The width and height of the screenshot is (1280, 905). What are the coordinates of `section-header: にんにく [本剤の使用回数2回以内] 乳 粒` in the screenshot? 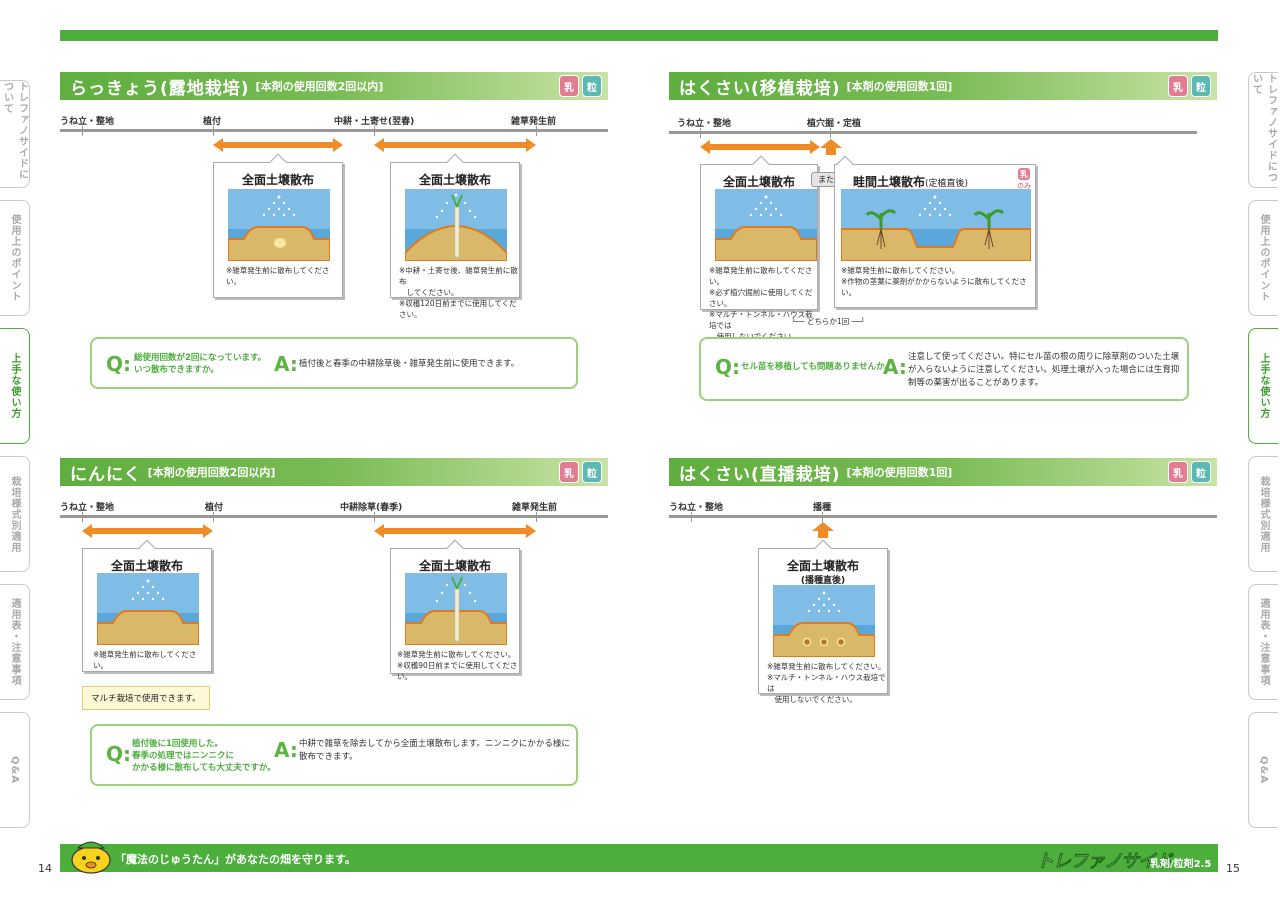 It's located at (334, 472).